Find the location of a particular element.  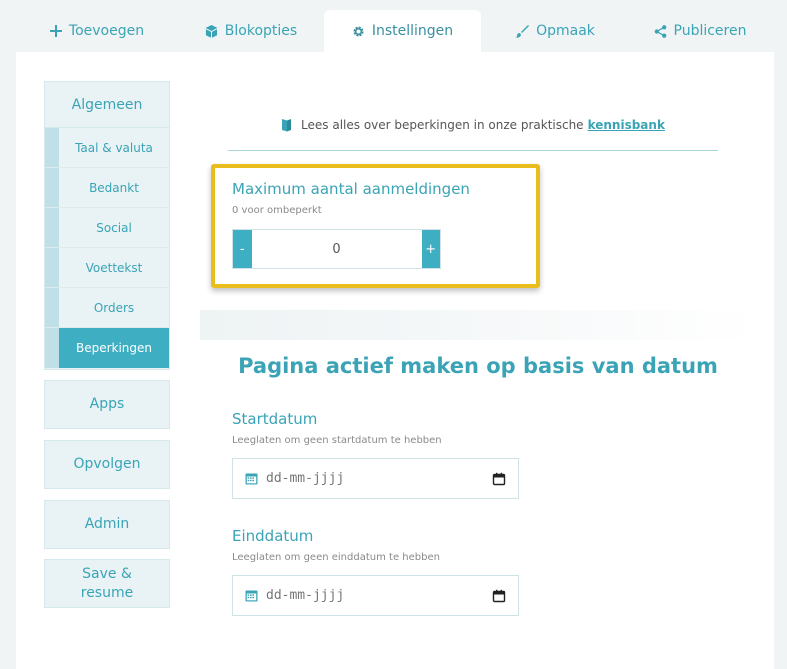

knowledge-base-link: kennisbank is located at coordinates (626, 125).